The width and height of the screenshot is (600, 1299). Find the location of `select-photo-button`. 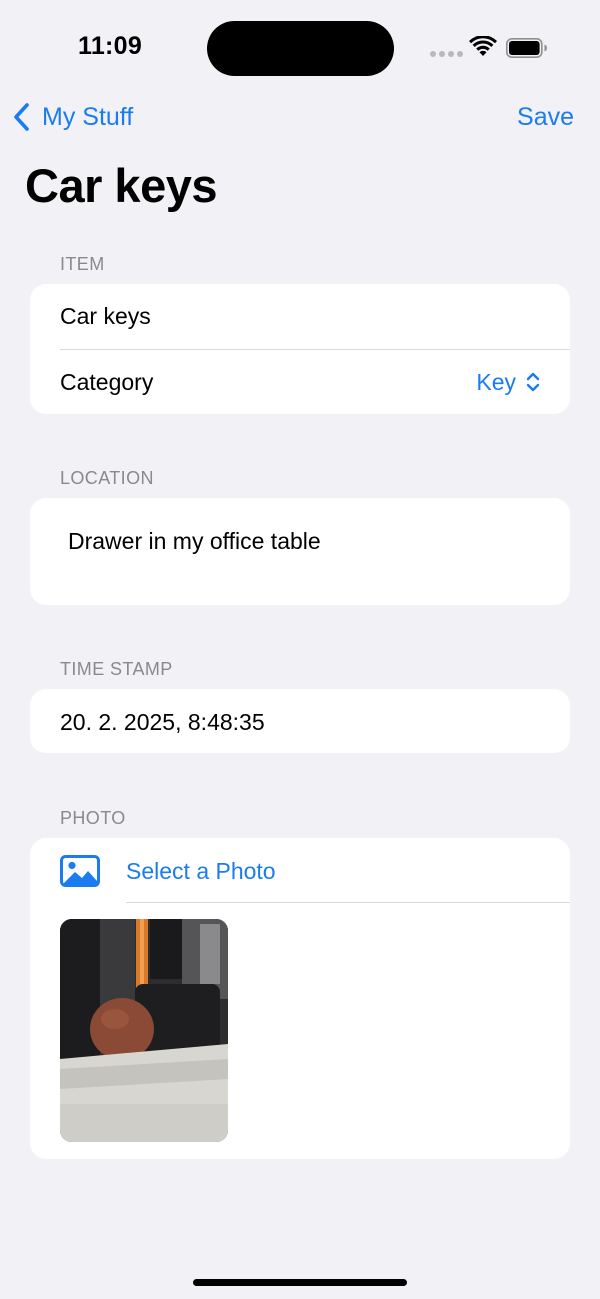

select-photo-button is located at coordinates (80, 871).